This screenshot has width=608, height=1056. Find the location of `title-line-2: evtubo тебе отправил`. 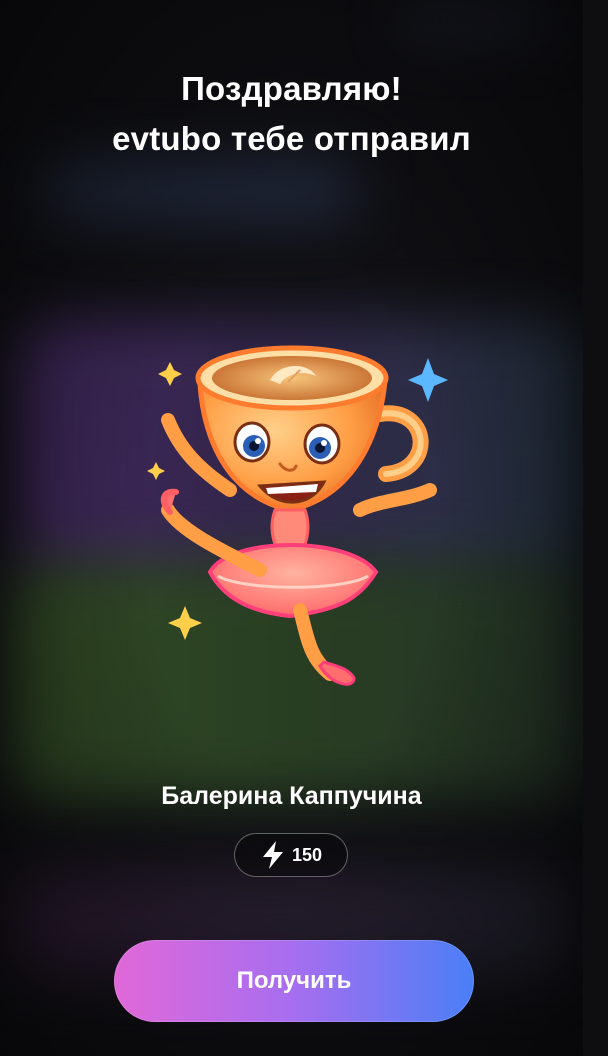

title-line-2: evtubo тебе отправил is located at coordinates (291, 138).